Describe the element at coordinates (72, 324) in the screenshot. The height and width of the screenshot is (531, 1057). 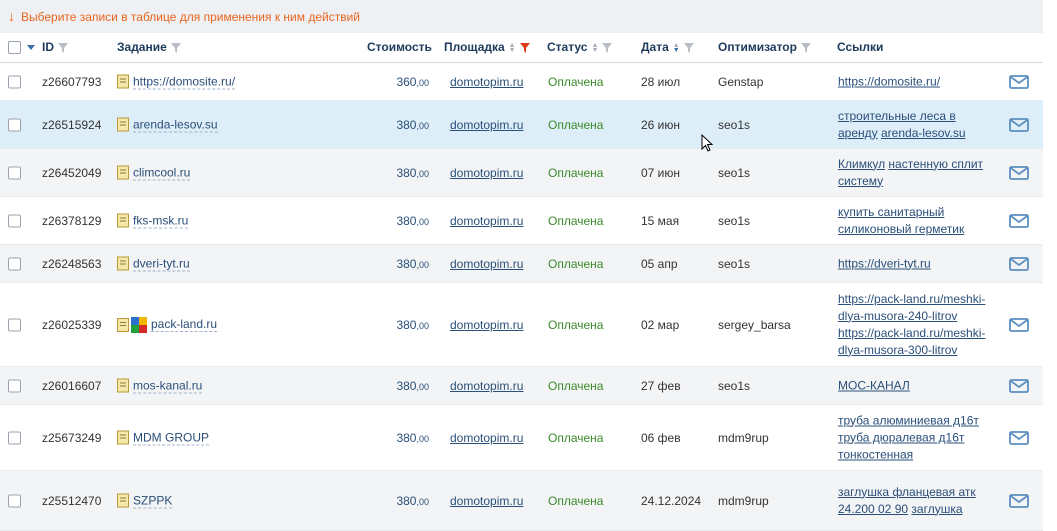
I see `row-id: z26025339` at that location.